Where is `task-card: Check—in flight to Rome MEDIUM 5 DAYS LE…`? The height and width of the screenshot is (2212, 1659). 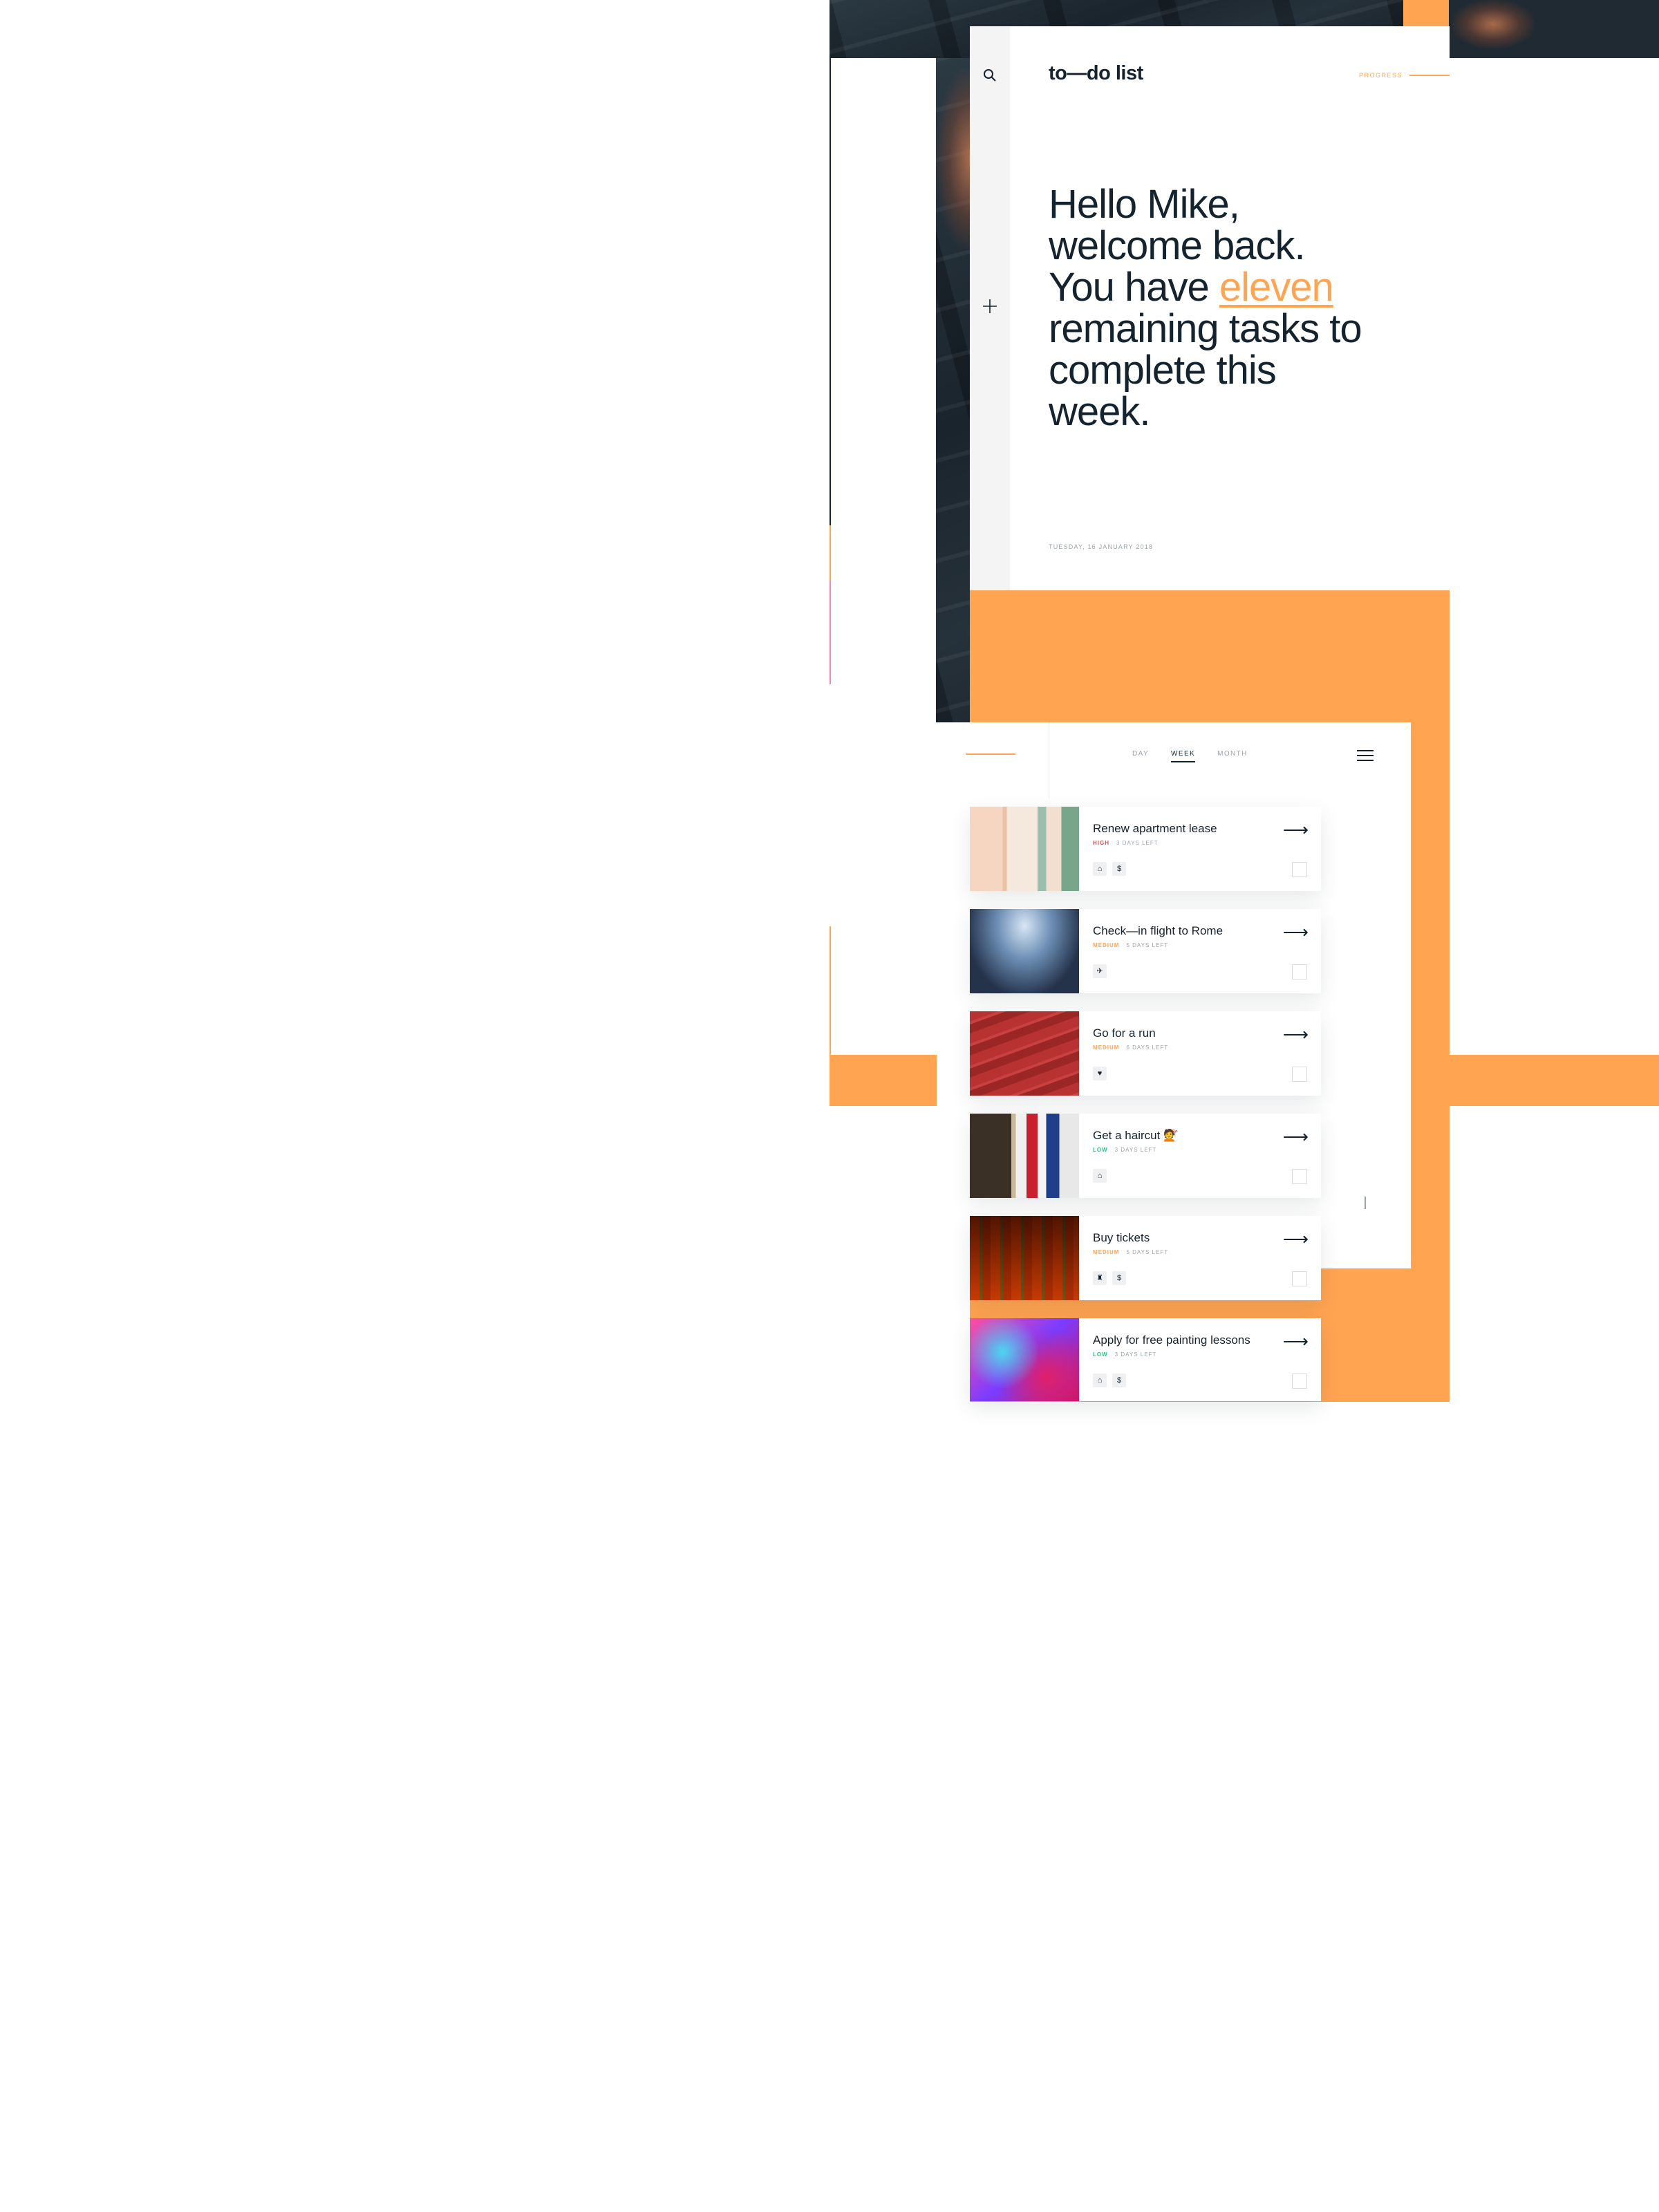
task-card: Check—in flight to Rome MEDIUM 5 DAYS LE… is located at coordinates (1145, 951).